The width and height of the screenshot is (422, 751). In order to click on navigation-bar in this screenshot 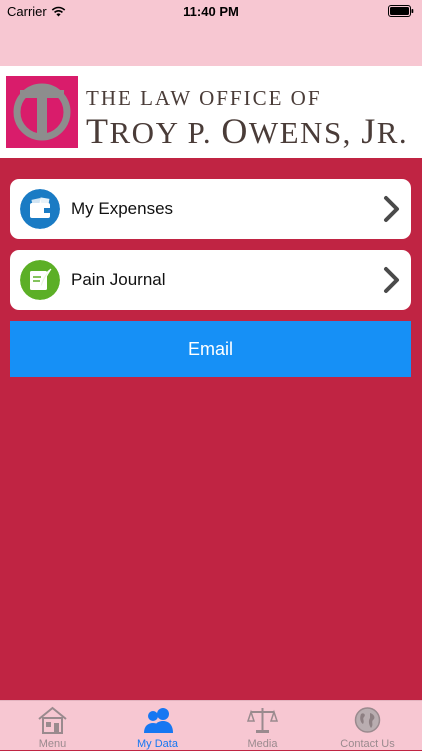, I will do `click(211, 45)`.